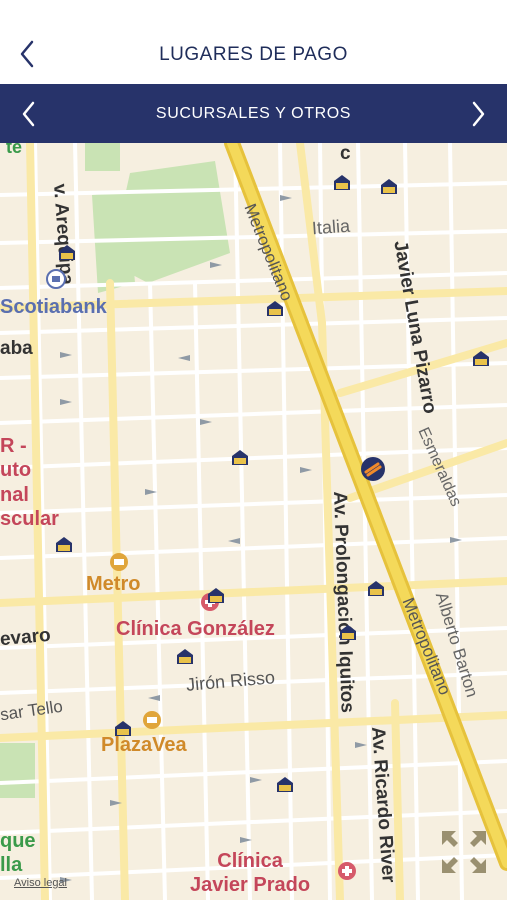 The image size is (507, 900). Describe the element at coordinates (373, 469) in the screenshot. I see `metropolitano-station-icon` at that location.